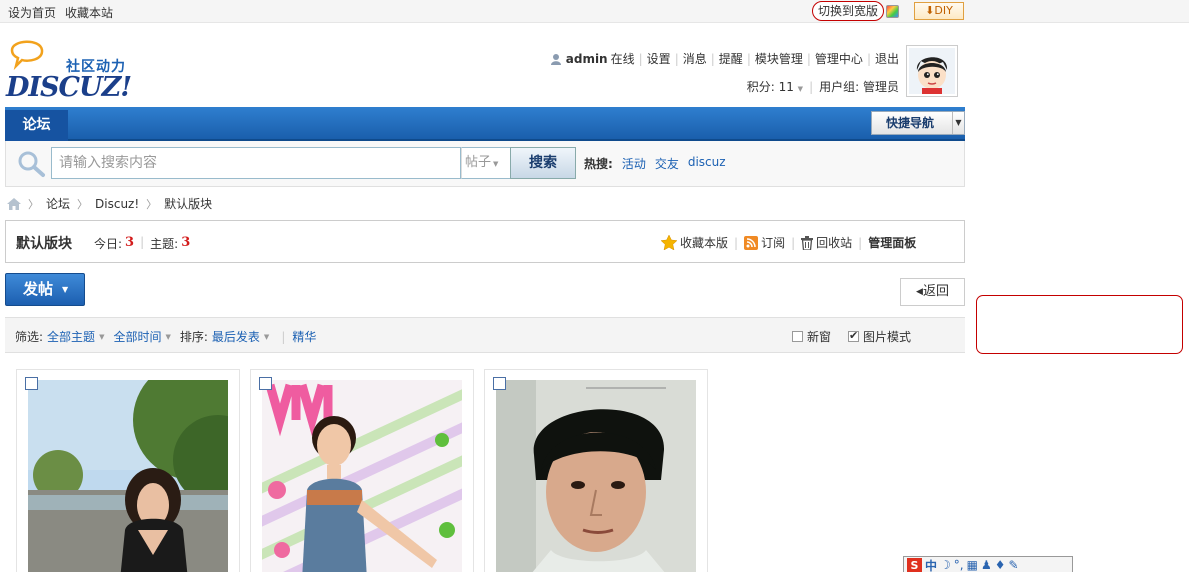 This screenshot has height=572, width=1189. I want to click on filter-all-threads: 全部主题, so click(71, 336).